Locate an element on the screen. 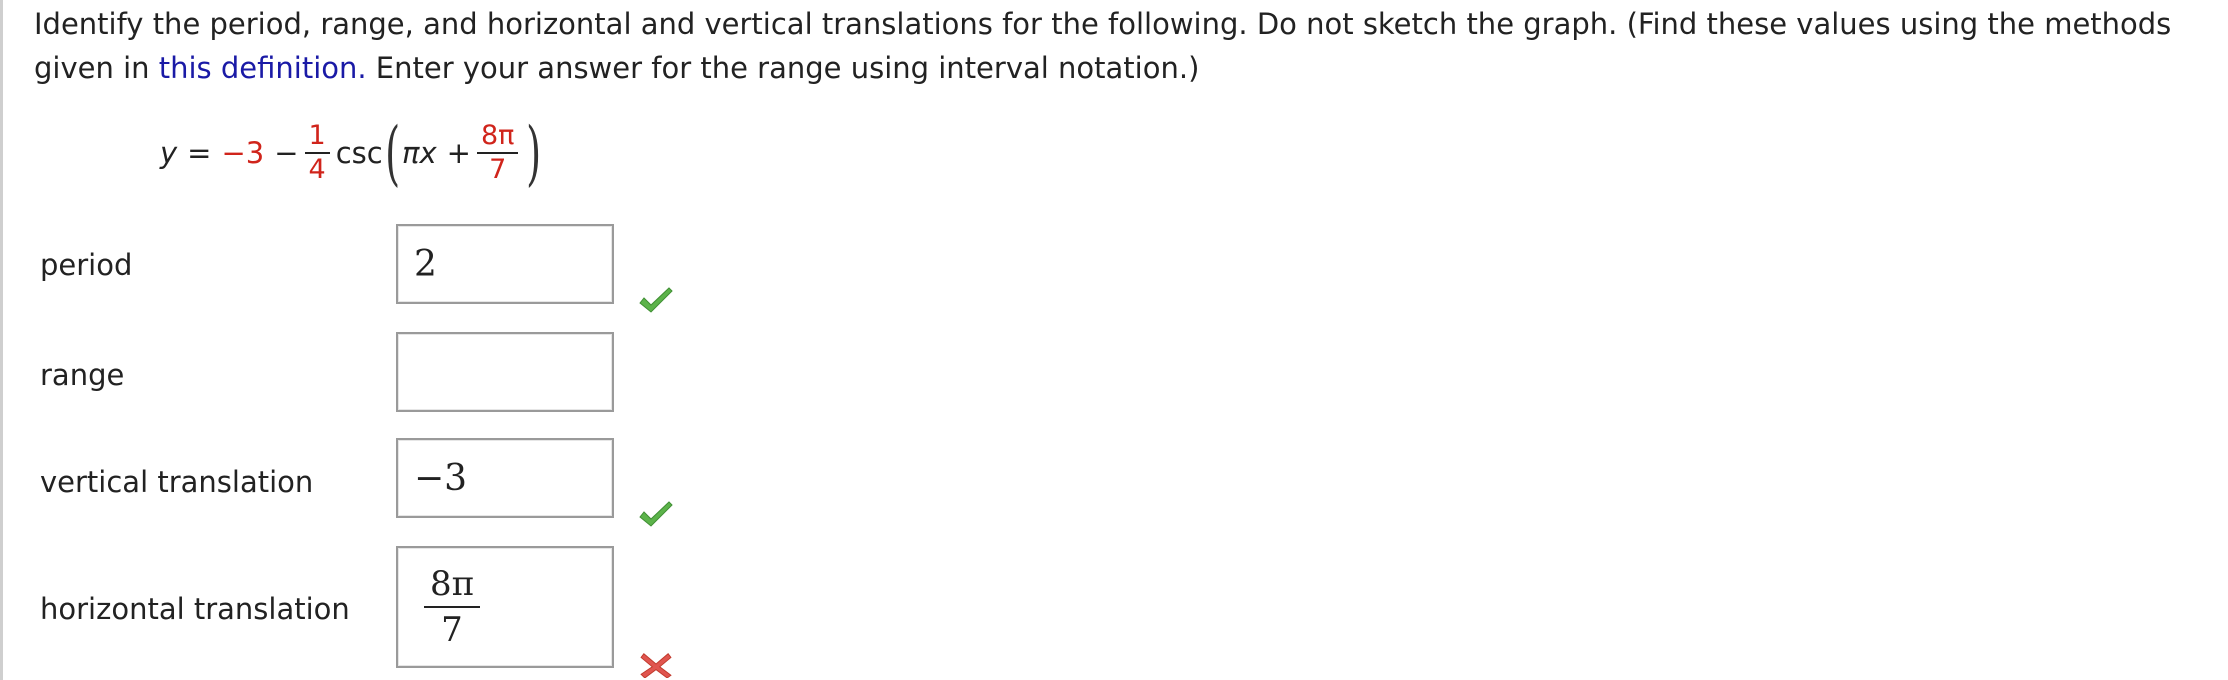 This screenshot has width=2228, height=680. left-paren: ( is located at coordinates (392, 153).